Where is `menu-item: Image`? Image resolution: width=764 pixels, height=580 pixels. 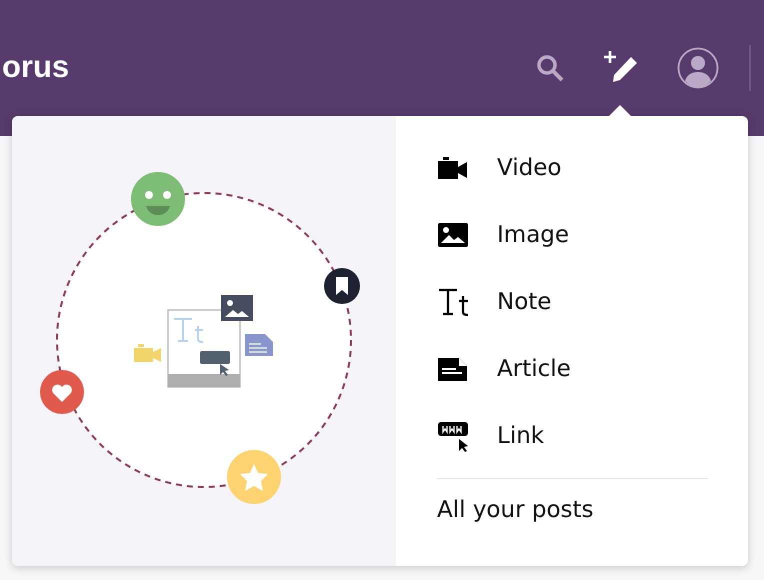 menu-item: Image is located at coordinates (572, 234).